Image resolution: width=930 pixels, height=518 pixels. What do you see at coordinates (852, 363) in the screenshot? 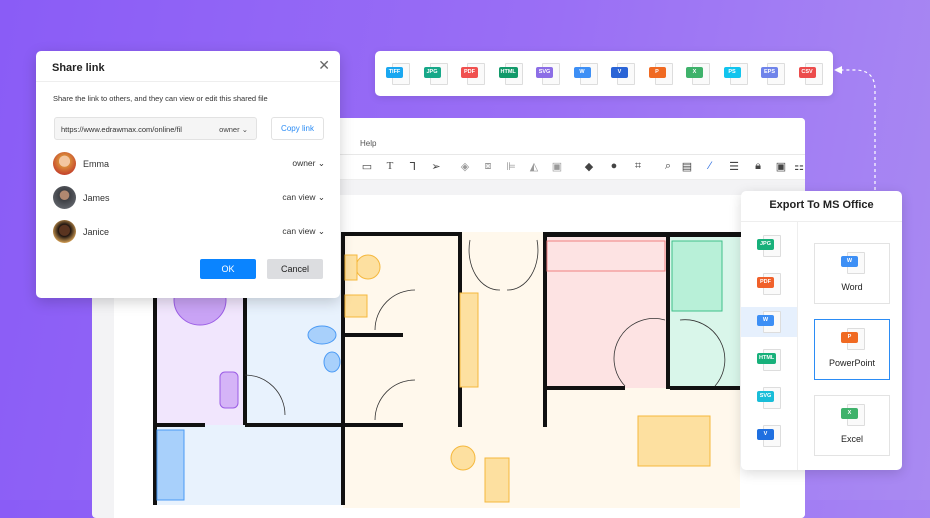
I see `option-label: PowerPoint` at bounding box center [852, 363].